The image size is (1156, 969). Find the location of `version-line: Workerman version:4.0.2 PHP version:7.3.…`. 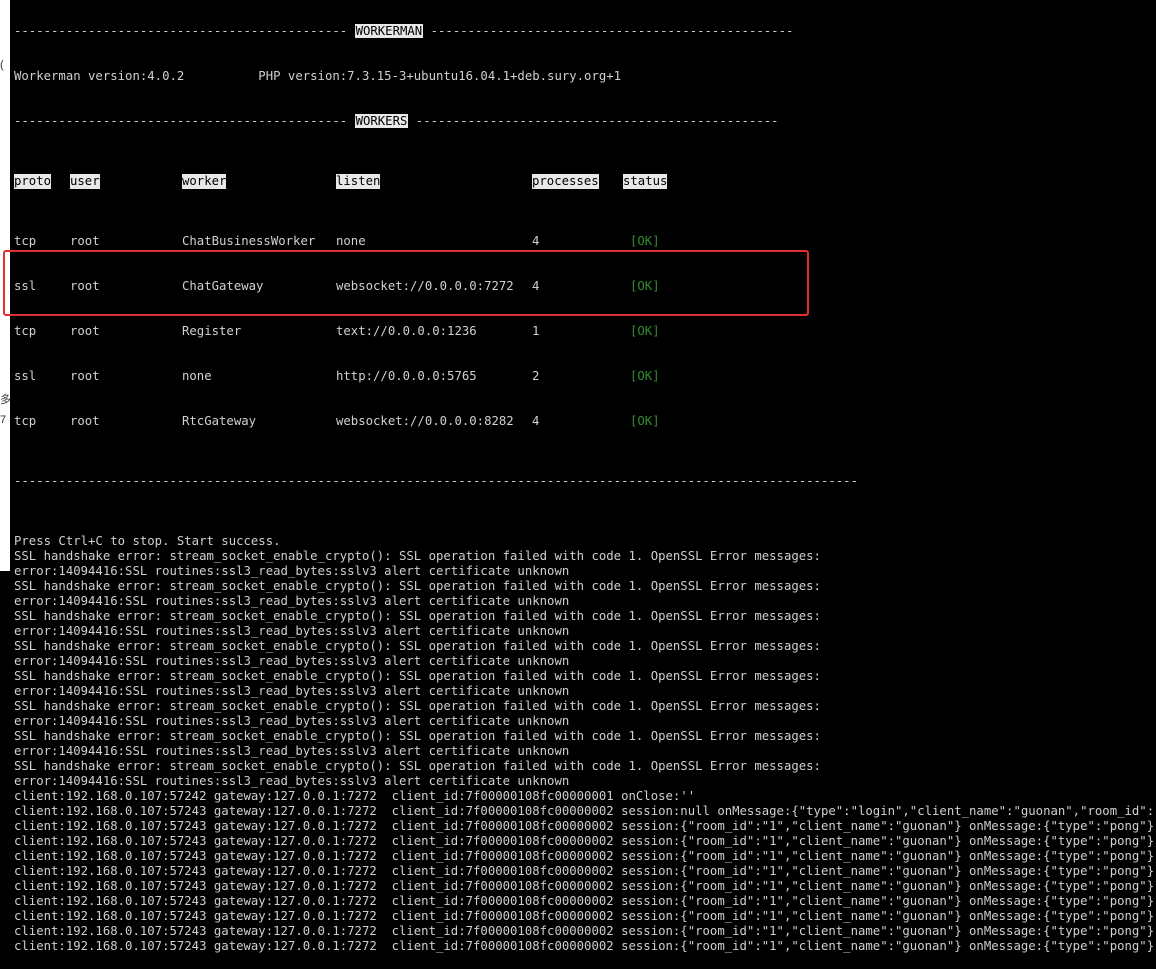

version-line: Workerman version:4.0.2 PHP version:7.3.… is located at coordinates (318, 76).